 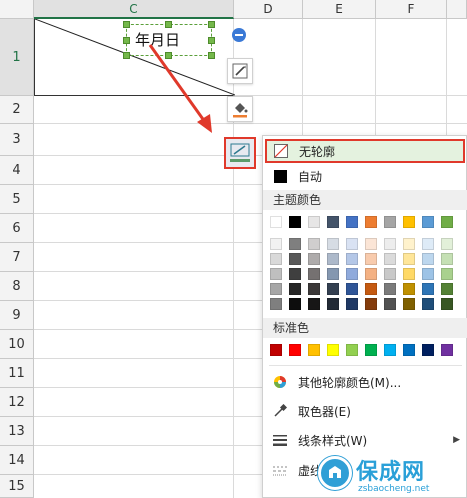 I want to click on row-header: 2, so click(x=17, y=110).